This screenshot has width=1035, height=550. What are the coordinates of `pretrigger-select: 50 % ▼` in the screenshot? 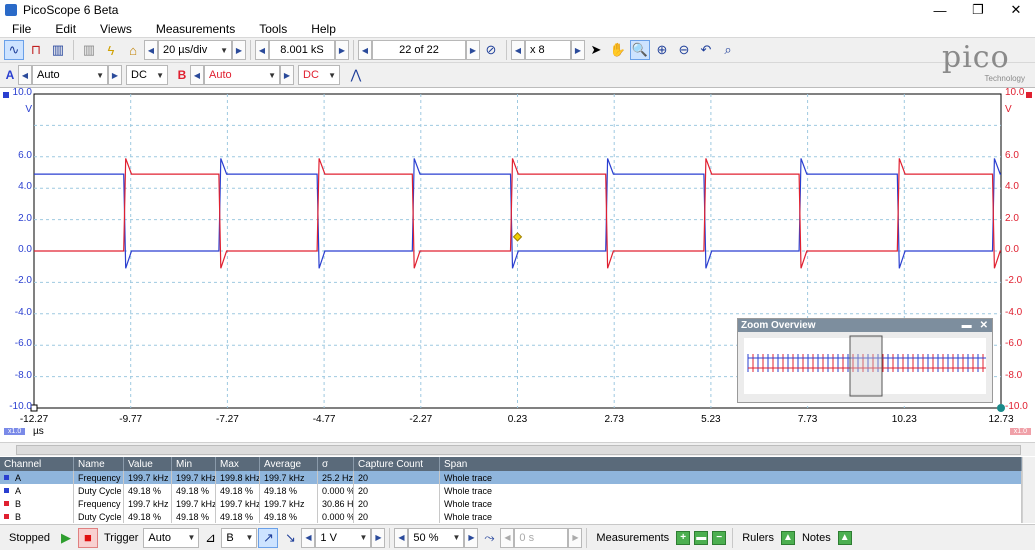 It's located at (436, 537).